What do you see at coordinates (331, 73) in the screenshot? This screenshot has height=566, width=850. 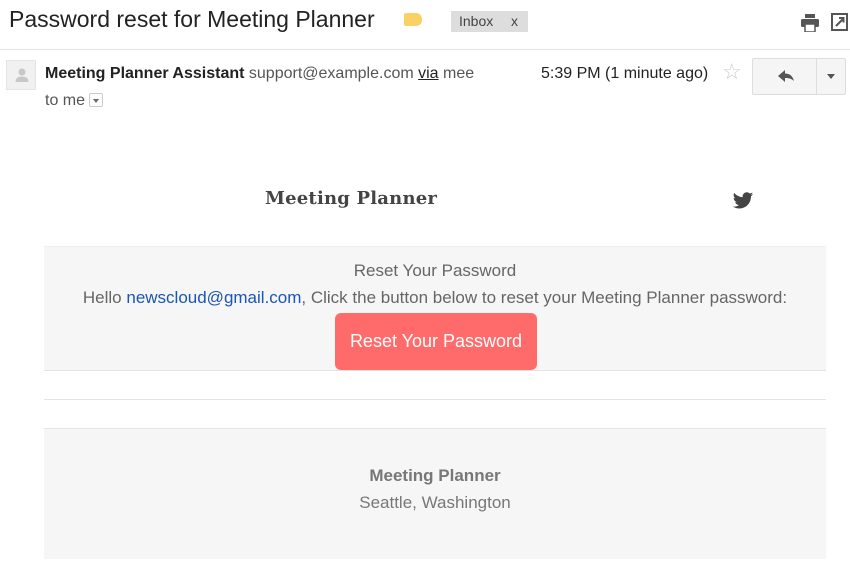 I see `sender-email: support@example.com` at bounding box center [331, 73].